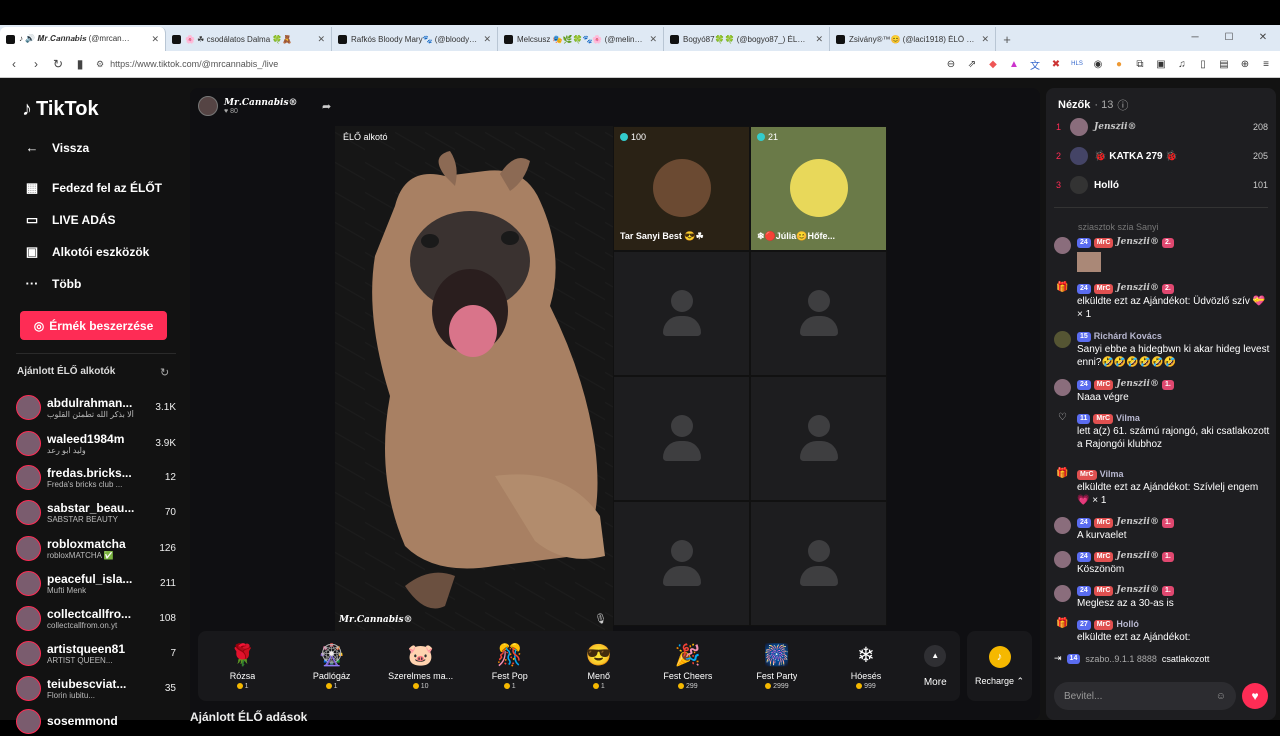 The image size is (1280, 736). I want to click on top-viewer: 1 𝑱𝒆𝒏𝒔𝒛𝒊𝒊® 208, so click(1162, 127).